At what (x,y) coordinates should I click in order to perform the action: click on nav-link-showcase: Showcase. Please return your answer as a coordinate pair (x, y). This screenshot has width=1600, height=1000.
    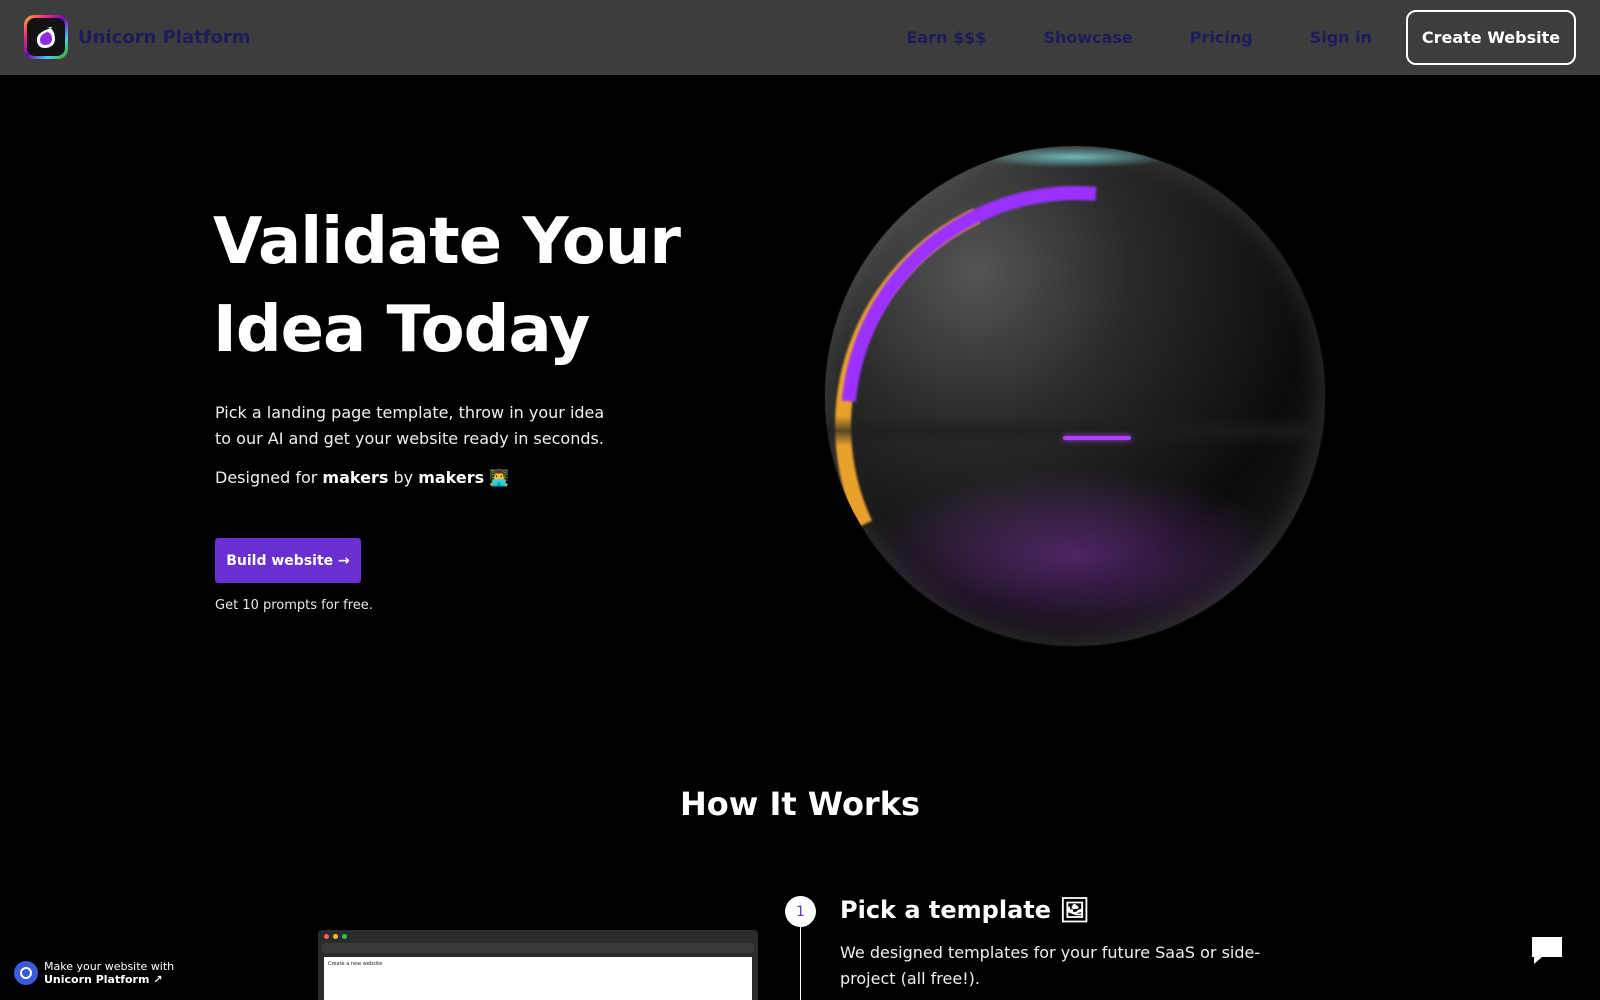
    Looking at the image, I should click on (1087, 37).